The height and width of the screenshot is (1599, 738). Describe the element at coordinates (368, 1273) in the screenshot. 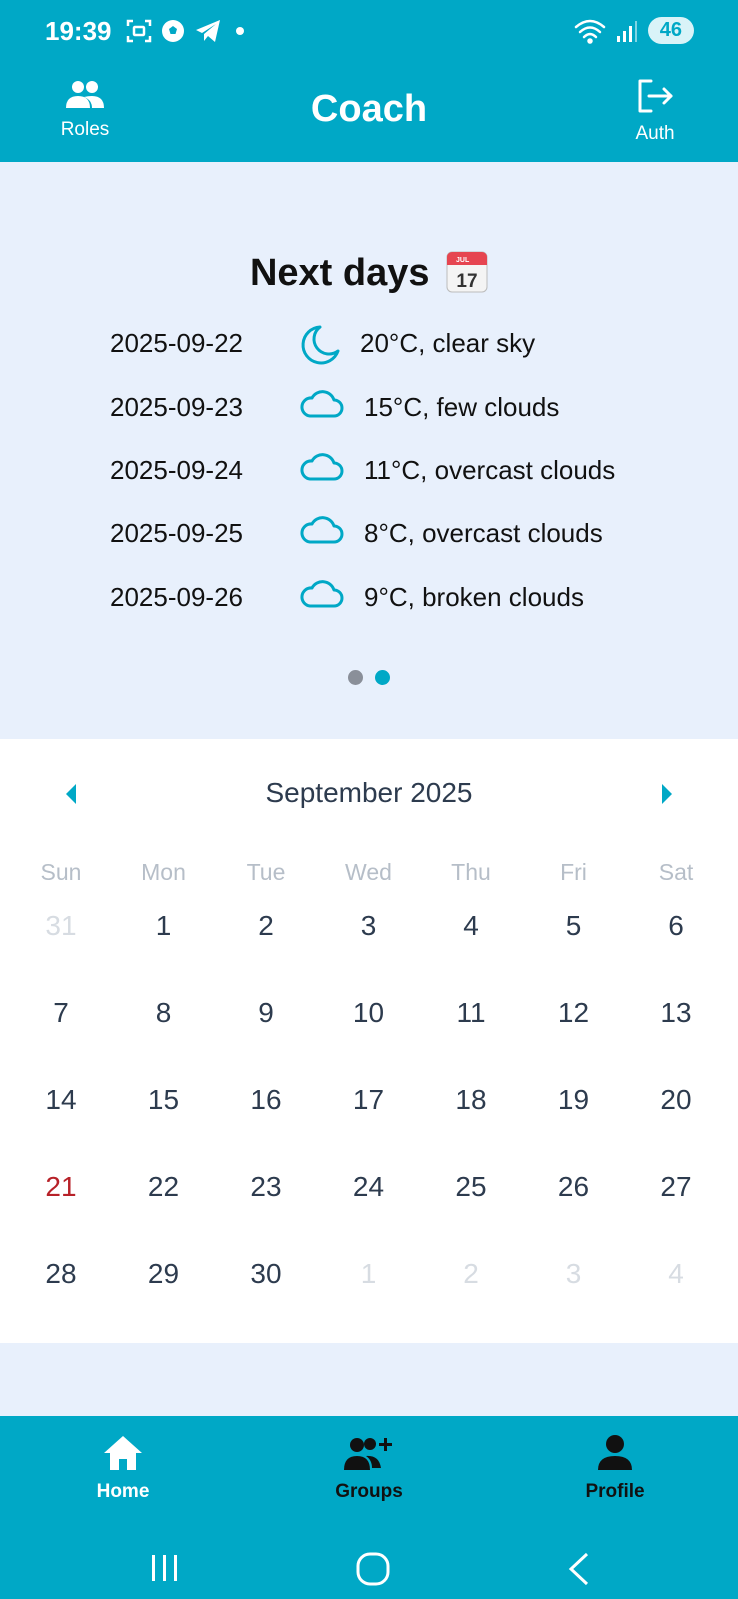

I see `calendar-day-outside: 1` at that location.